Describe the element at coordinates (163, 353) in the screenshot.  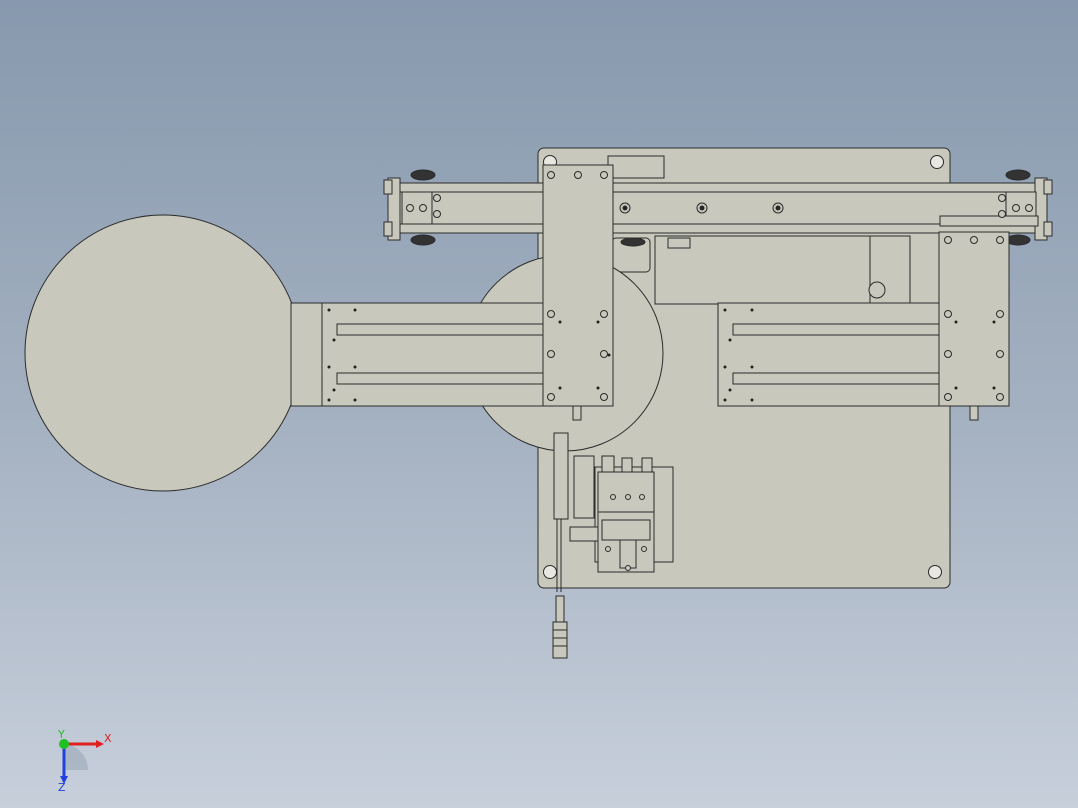
I see `left-disk` at that location.